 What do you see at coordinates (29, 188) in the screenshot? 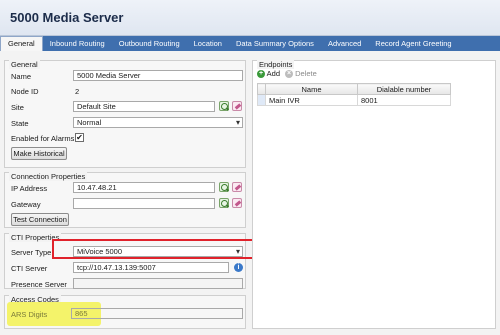
I see `ip-address-label: IP Address` at bounding box center [29, 188].